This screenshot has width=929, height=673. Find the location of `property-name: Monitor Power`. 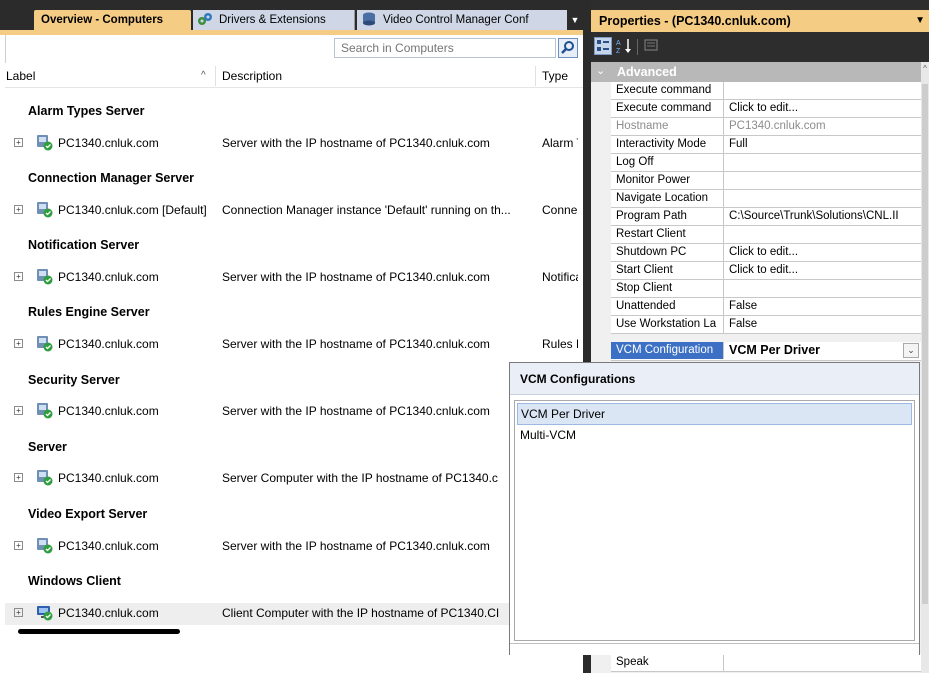

property-name: Monitor Power is located at coordinates (667, 180).